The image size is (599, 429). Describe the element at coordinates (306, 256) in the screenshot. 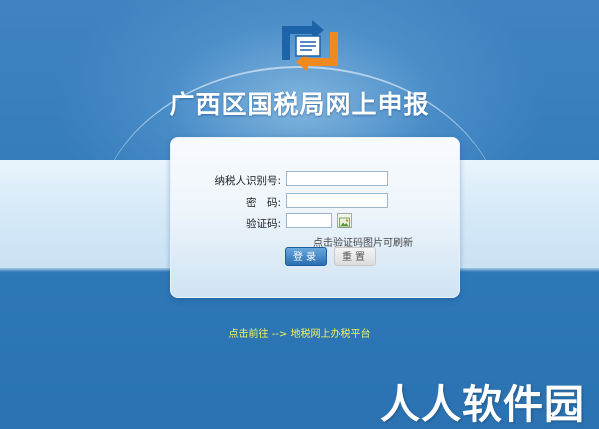

I see `login-button: 登录` at that location.